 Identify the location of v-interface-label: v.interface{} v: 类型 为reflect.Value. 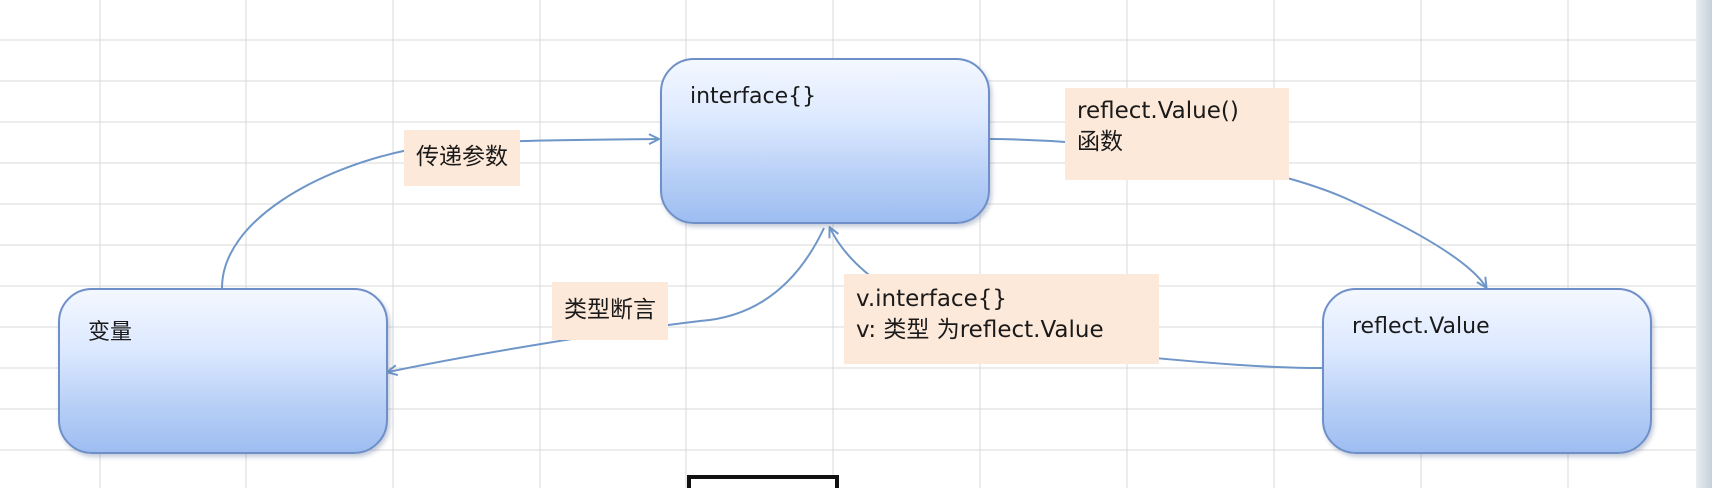
(1001, 319).